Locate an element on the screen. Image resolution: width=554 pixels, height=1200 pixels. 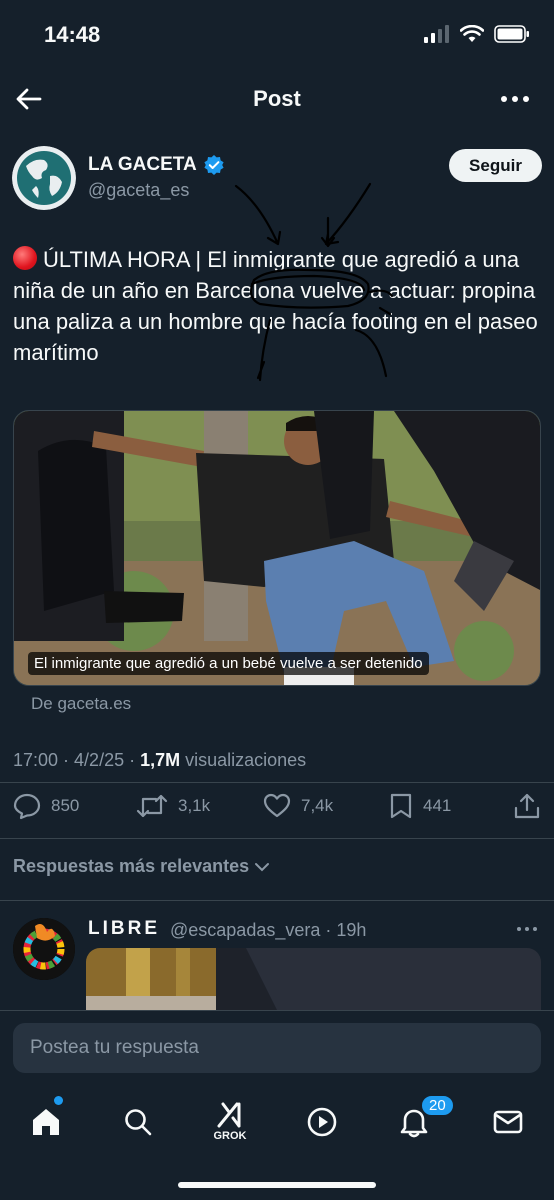
bookmark-button: 441 is located at coordinates (420, 806).